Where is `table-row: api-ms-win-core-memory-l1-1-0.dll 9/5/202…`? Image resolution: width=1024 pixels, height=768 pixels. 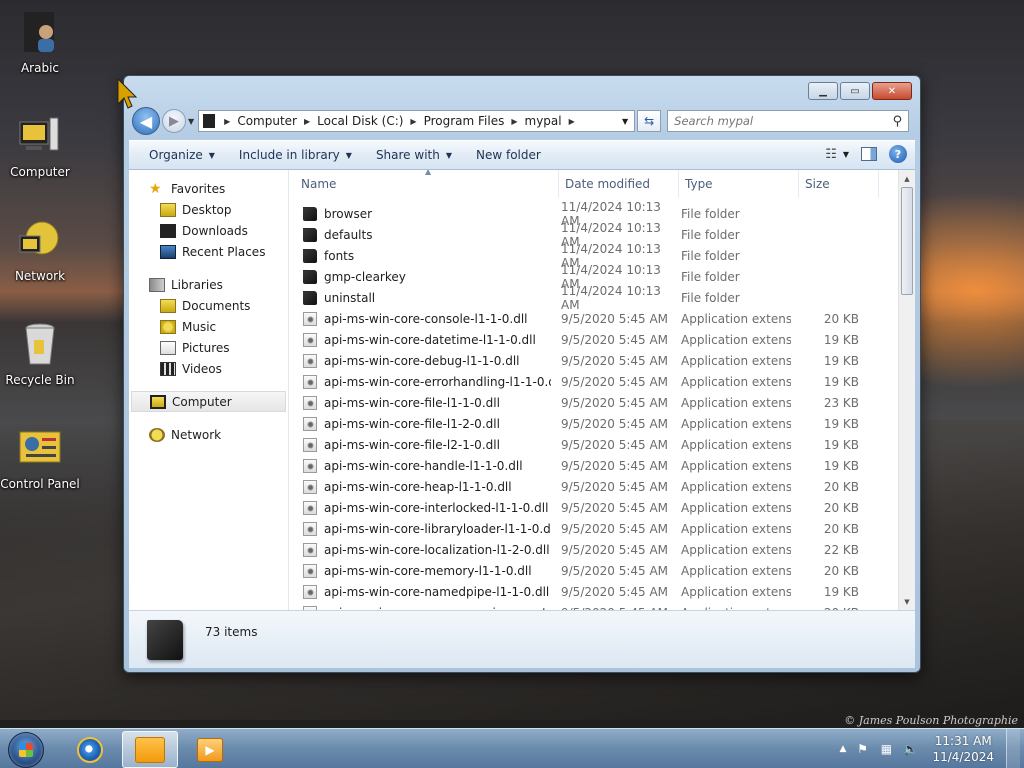 table-row: api-ms-win-core-memory-l1-1-0.dll 9/5/202… is located at coordinates (602, 570).